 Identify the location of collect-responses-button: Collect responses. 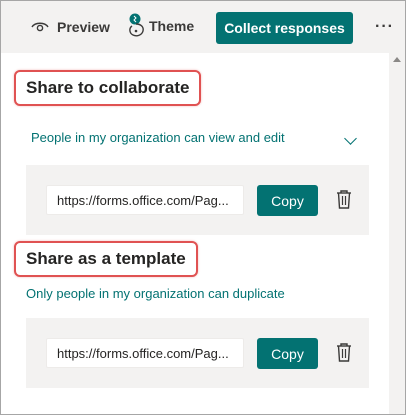
(284, 28).